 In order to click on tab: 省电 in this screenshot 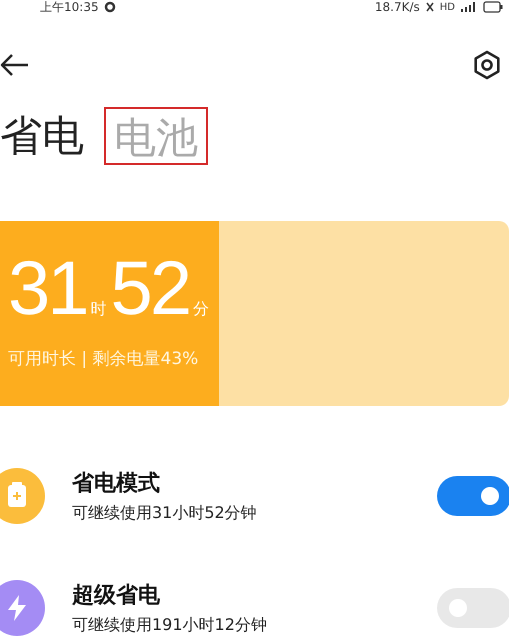, I will do `click(42, 136)`.